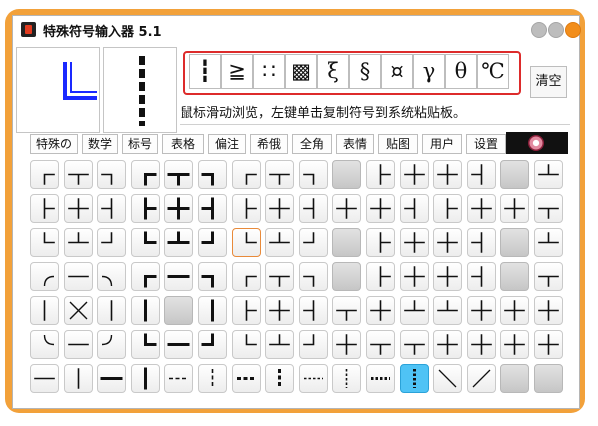 Image resolution: width=598 pixels, height=426 pixels. What do you see at coordinates (333, 71) in the screenshot?
I see `symbol-button: ξ` at bounding box center [333, 71].